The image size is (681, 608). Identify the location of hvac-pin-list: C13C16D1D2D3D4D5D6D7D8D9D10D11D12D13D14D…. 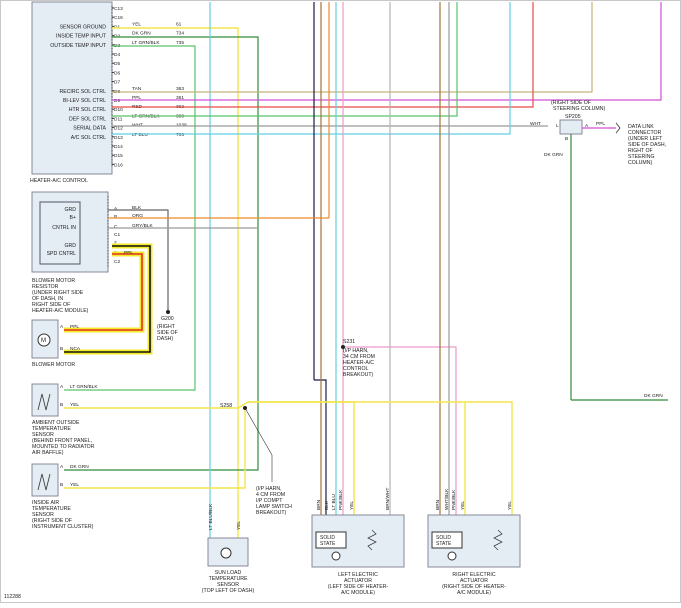
(117, 87).